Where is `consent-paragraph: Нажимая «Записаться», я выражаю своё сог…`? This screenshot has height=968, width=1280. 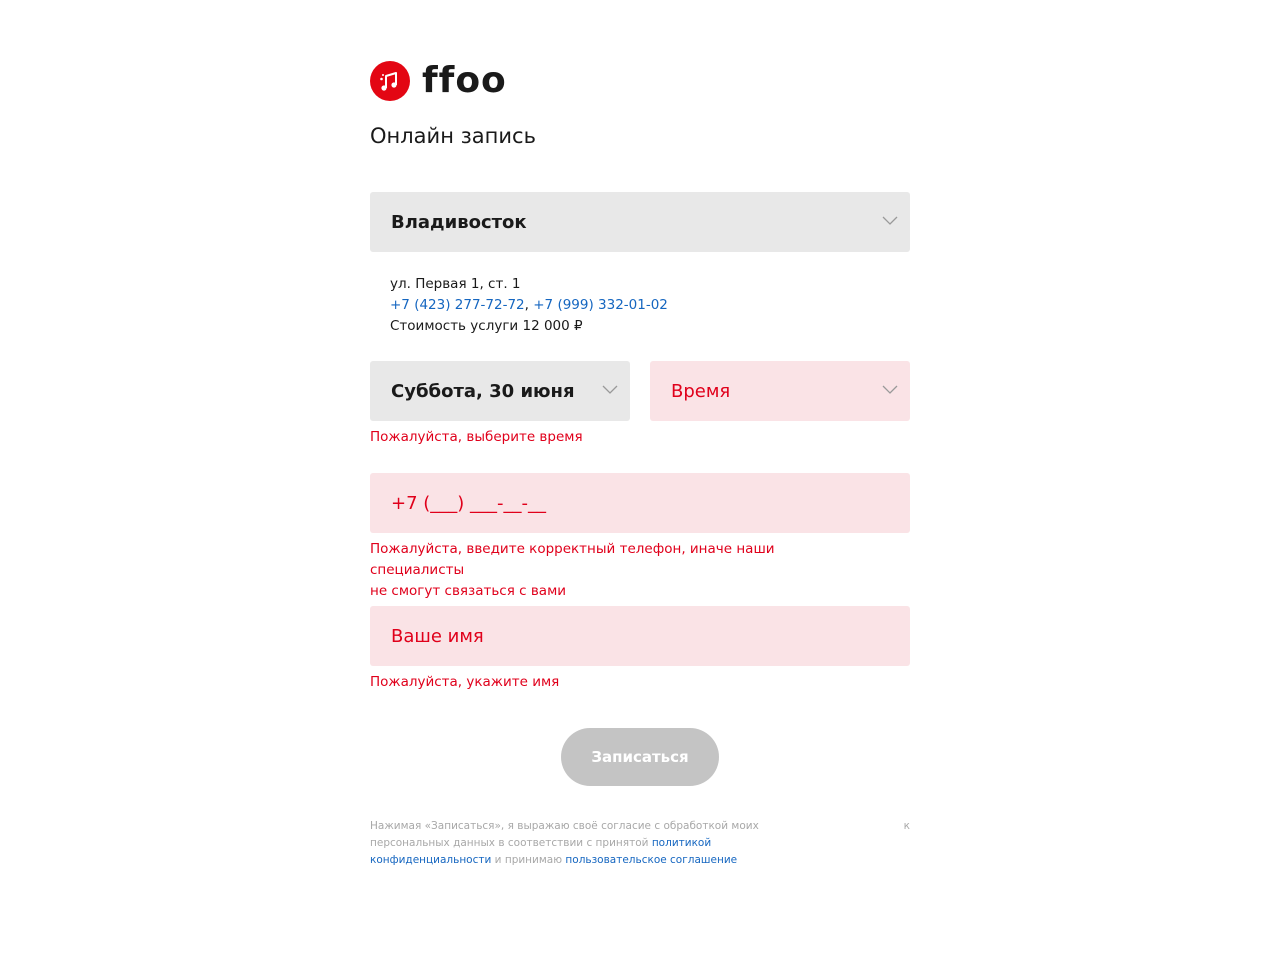 consent-paragraph: Нажимая «Записаться», я выражаю своё сог… is located at coordinates (600, 843).